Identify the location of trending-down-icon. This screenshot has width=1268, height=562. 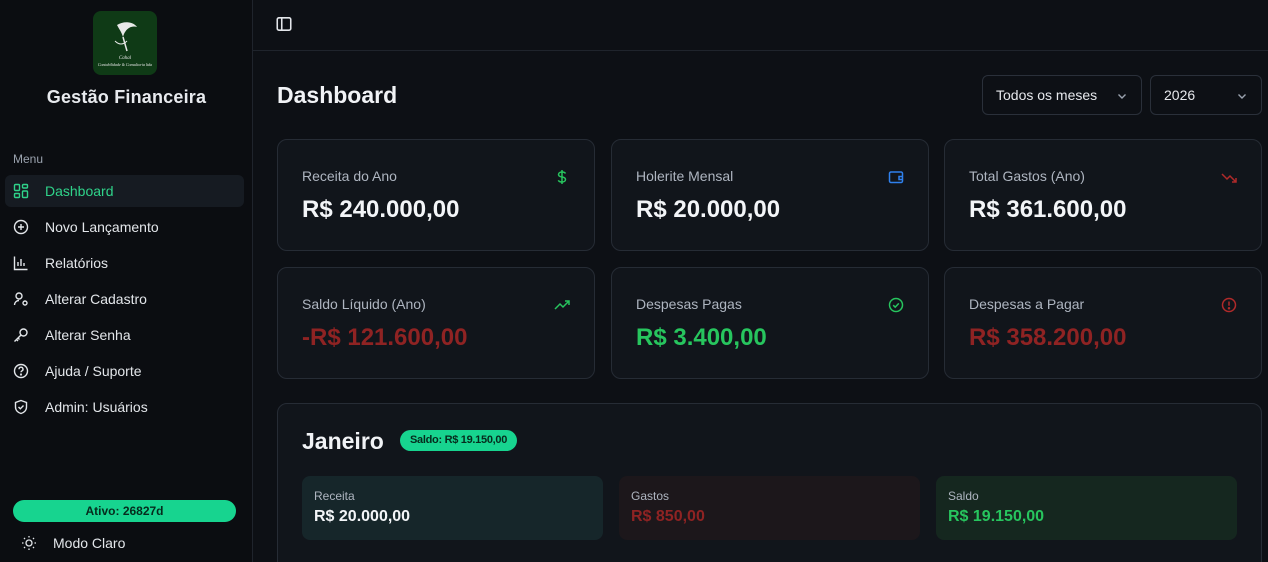
(1229, 178).